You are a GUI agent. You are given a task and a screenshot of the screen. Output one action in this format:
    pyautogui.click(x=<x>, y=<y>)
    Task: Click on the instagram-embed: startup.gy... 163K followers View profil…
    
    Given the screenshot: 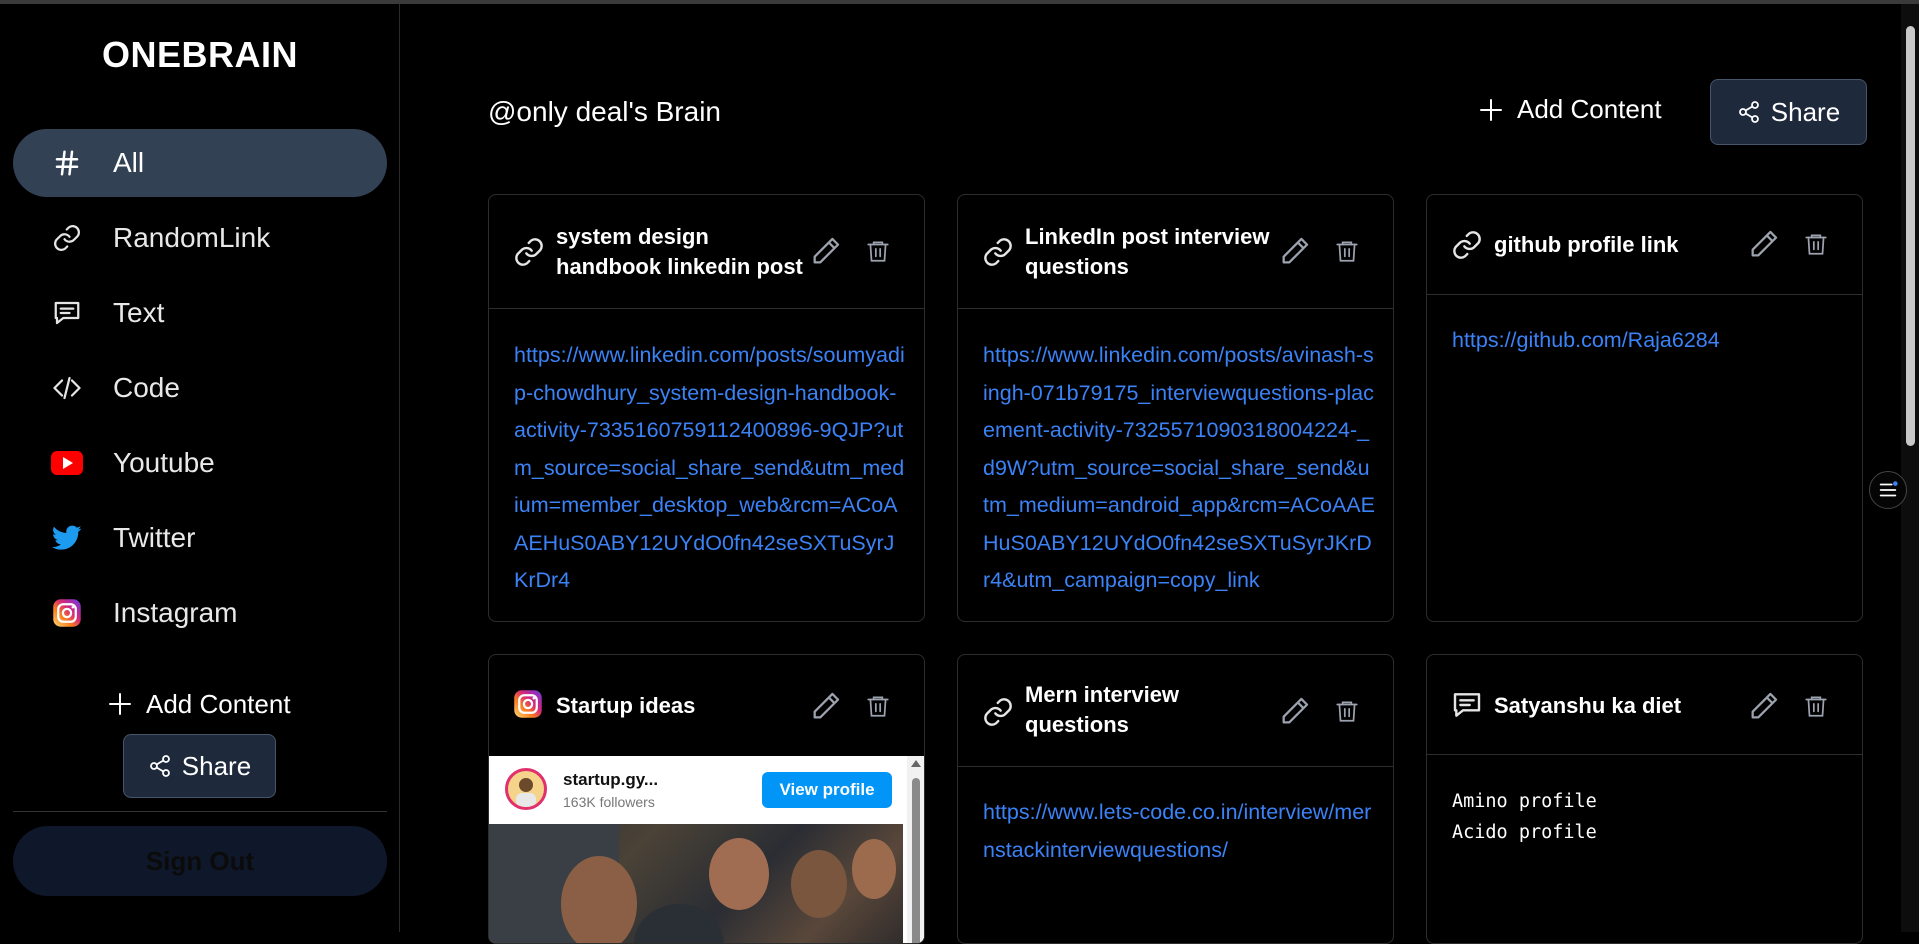 What is the action you would take?
    pyautogui.click(x=706, y=849)
    